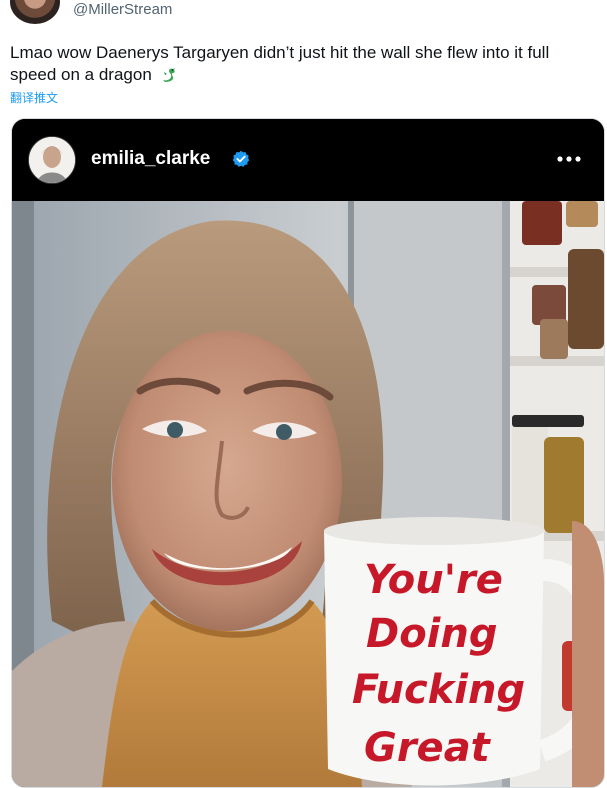 Image resolution: width=607 pixels, height=788 pixels. I want to click on instagram-username: emilia_clarke, so click(150, 159).